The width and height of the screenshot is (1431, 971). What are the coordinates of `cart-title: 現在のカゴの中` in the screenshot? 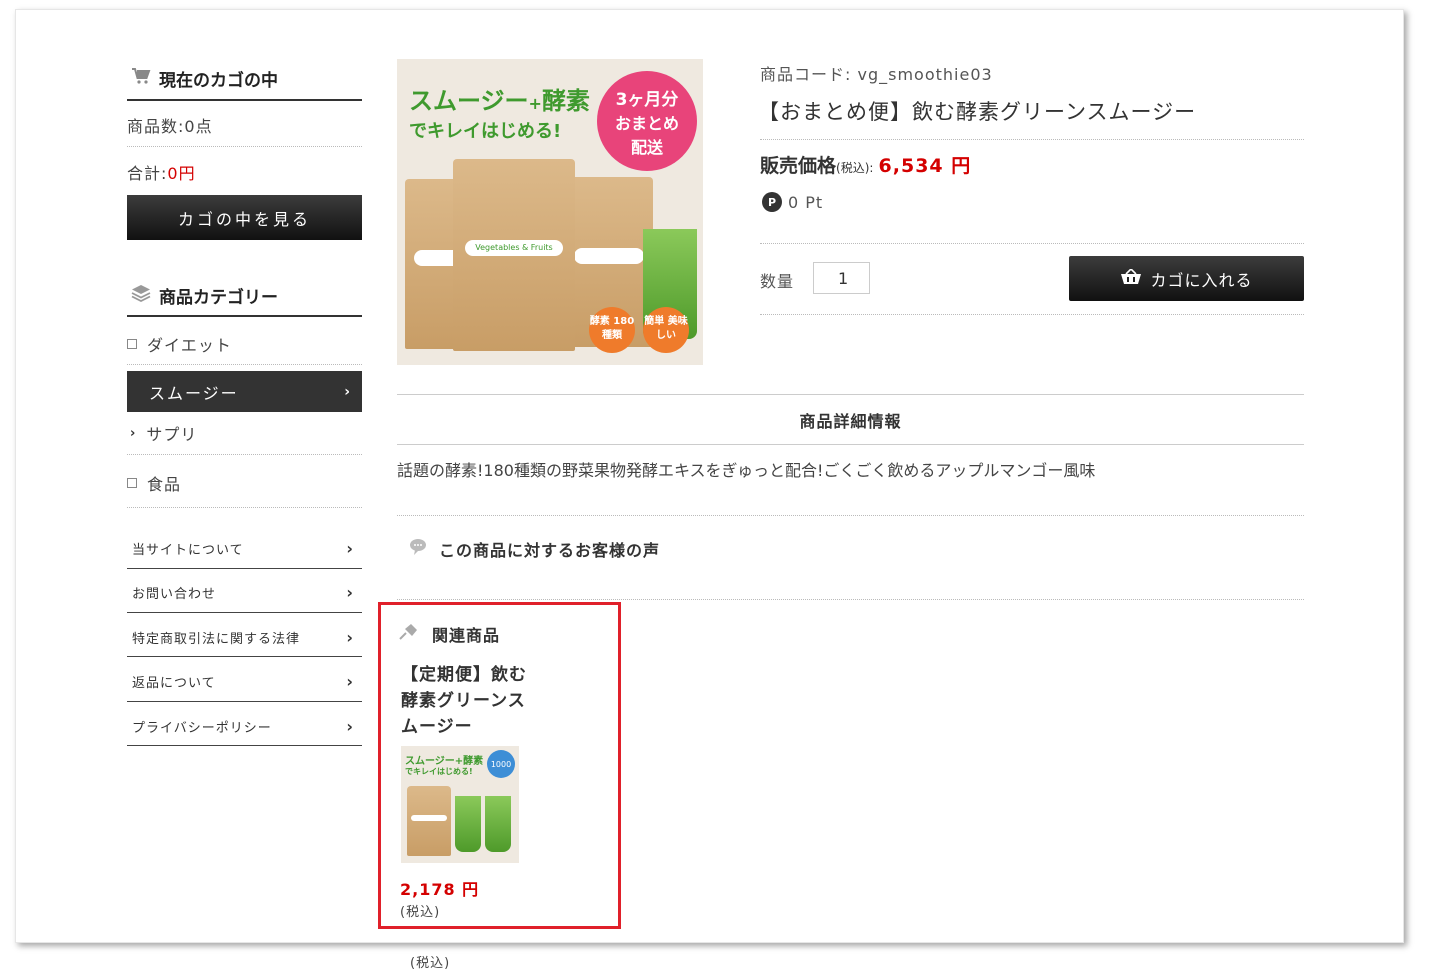 It's located at (218, 81).